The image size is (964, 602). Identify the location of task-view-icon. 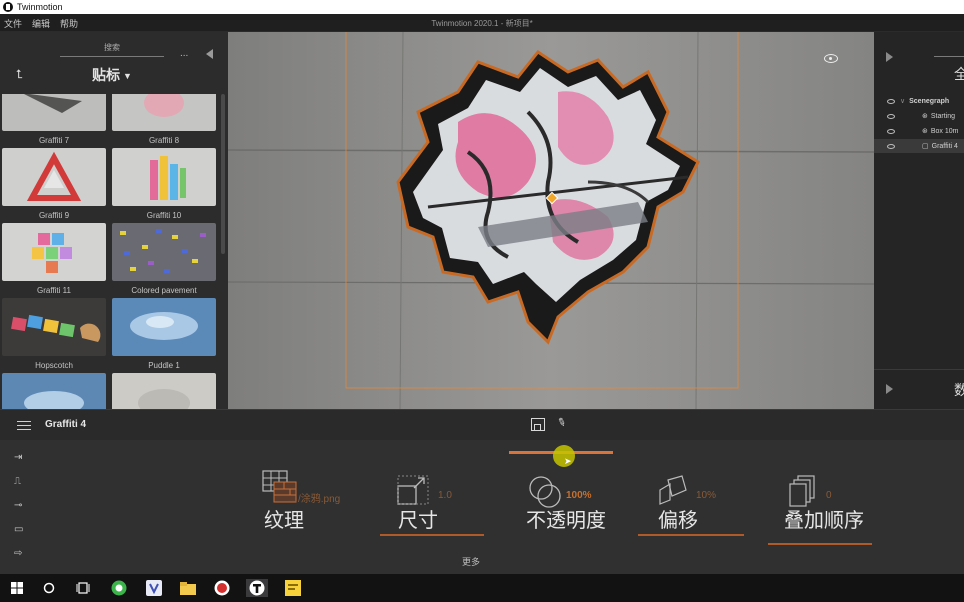
(83, 588).